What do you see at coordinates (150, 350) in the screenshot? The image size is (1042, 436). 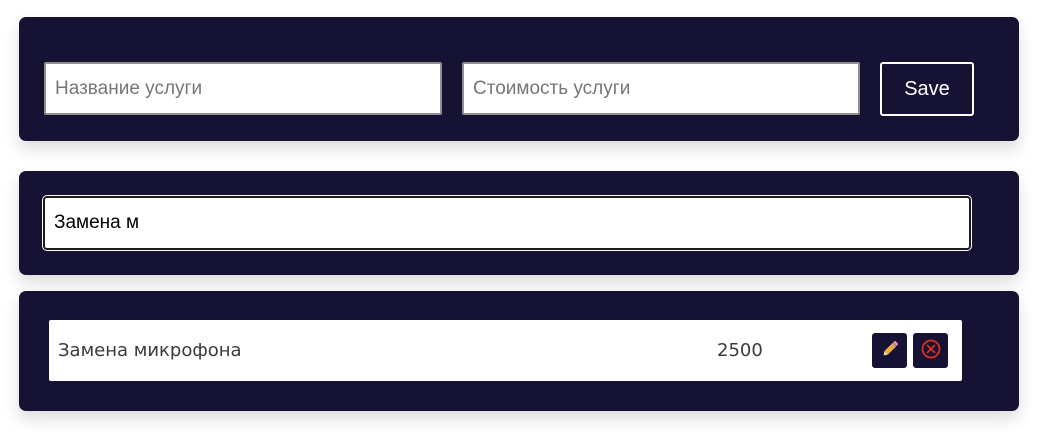 I see `service-name: Замена микрофона` at bounding box center [150, 350].